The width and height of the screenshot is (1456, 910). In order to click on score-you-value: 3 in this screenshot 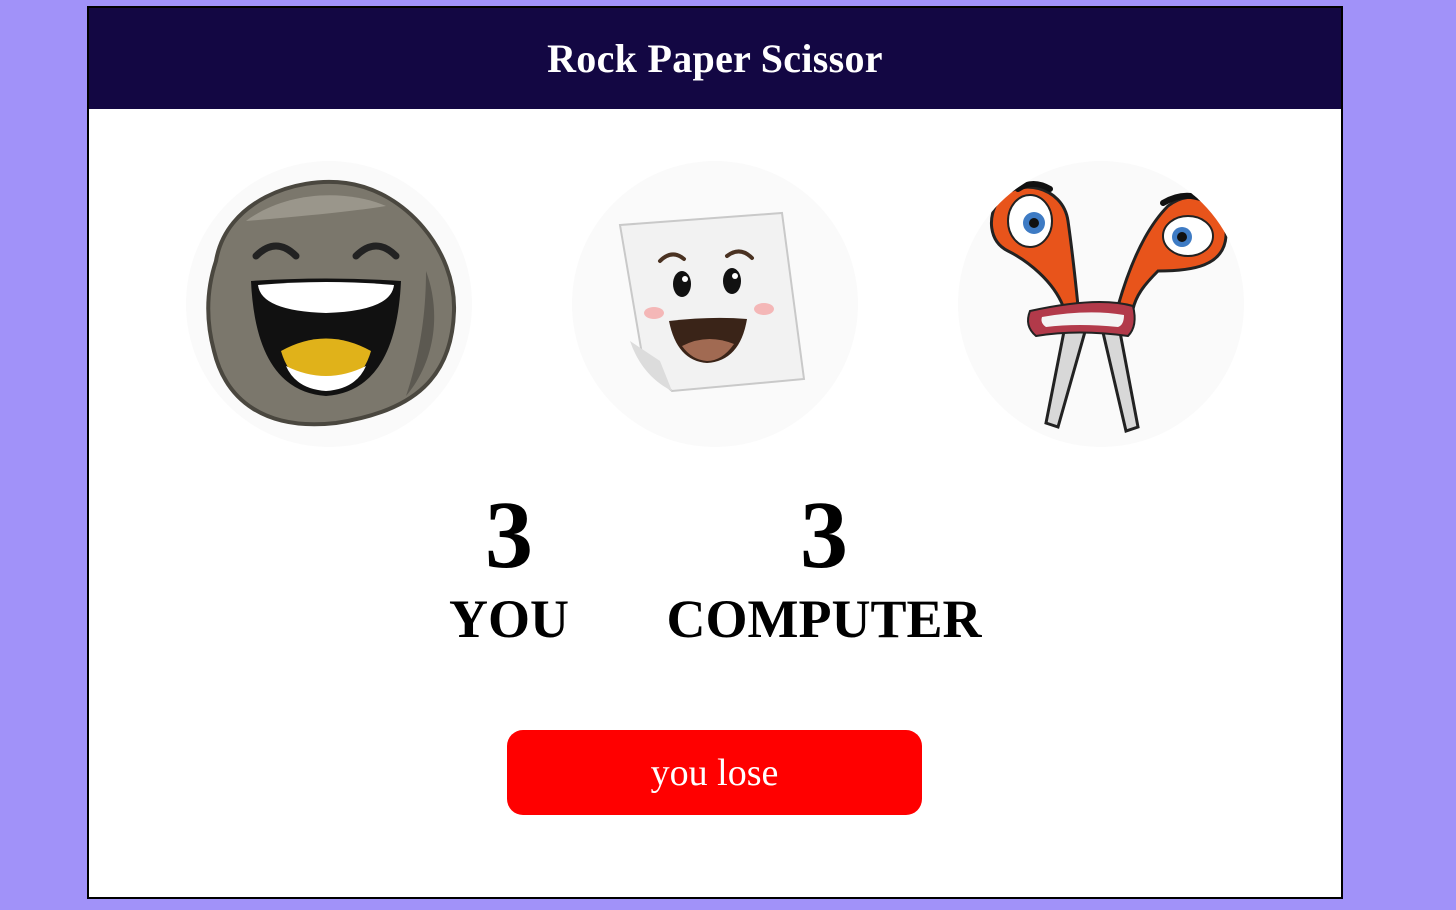, I will do `click(509, 534)`.